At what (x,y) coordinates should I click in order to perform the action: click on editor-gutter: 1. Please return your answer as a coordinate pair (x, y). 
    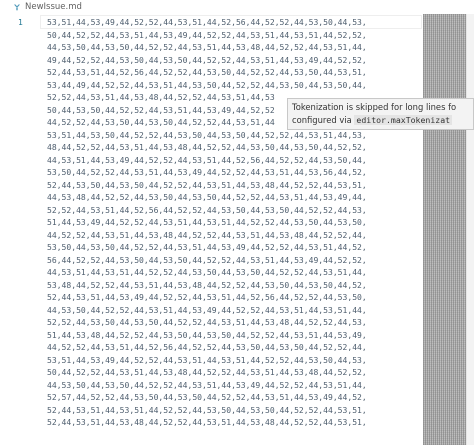
    Looking at the image, I should click on (20, 229).